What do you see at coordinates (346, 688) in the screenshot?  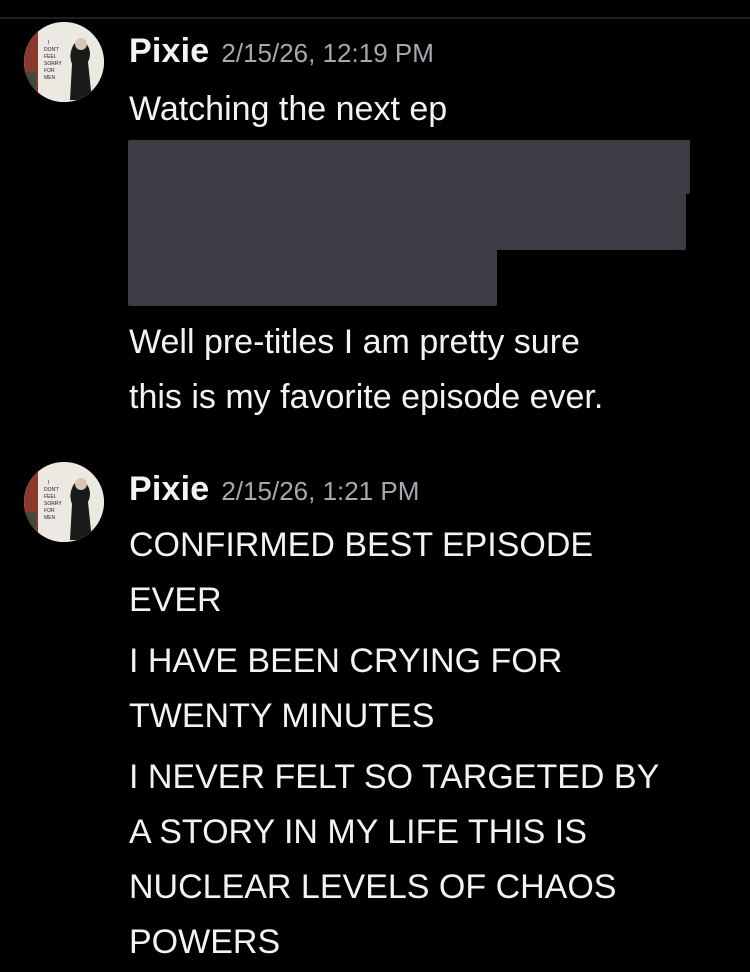 I see `message-text: I HAVE BEEN CRYING FOR TWENTY MINUTES` at bounding box center [346, 688].